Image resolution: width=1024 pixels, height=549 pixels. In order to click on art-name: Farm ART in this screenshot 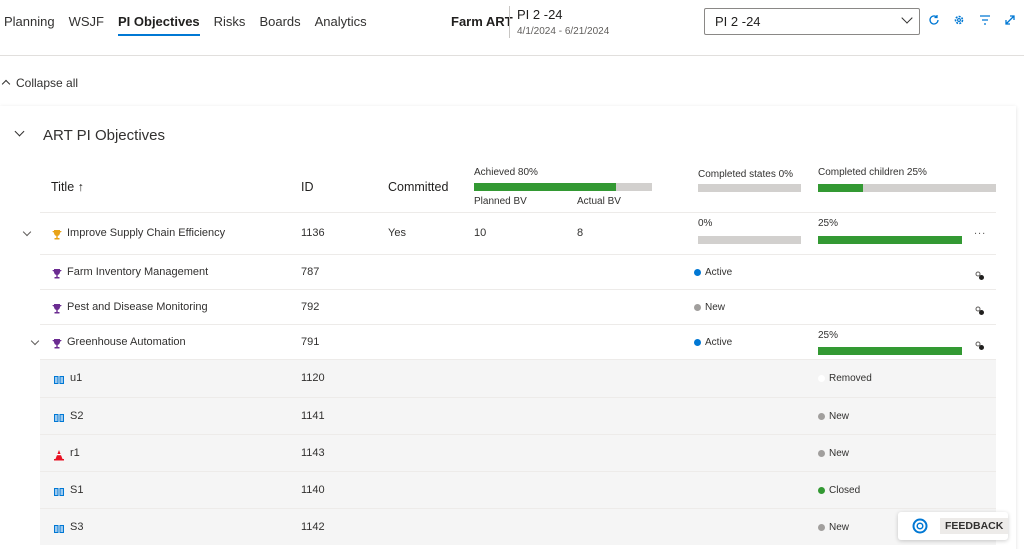, I will do `click(482, 21)`.